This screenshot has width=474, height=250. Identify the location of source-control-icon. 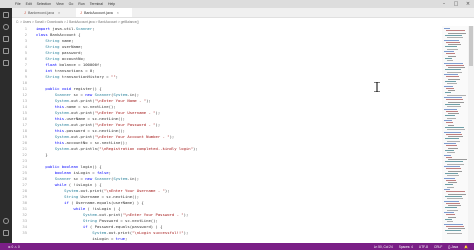
(6, 39).